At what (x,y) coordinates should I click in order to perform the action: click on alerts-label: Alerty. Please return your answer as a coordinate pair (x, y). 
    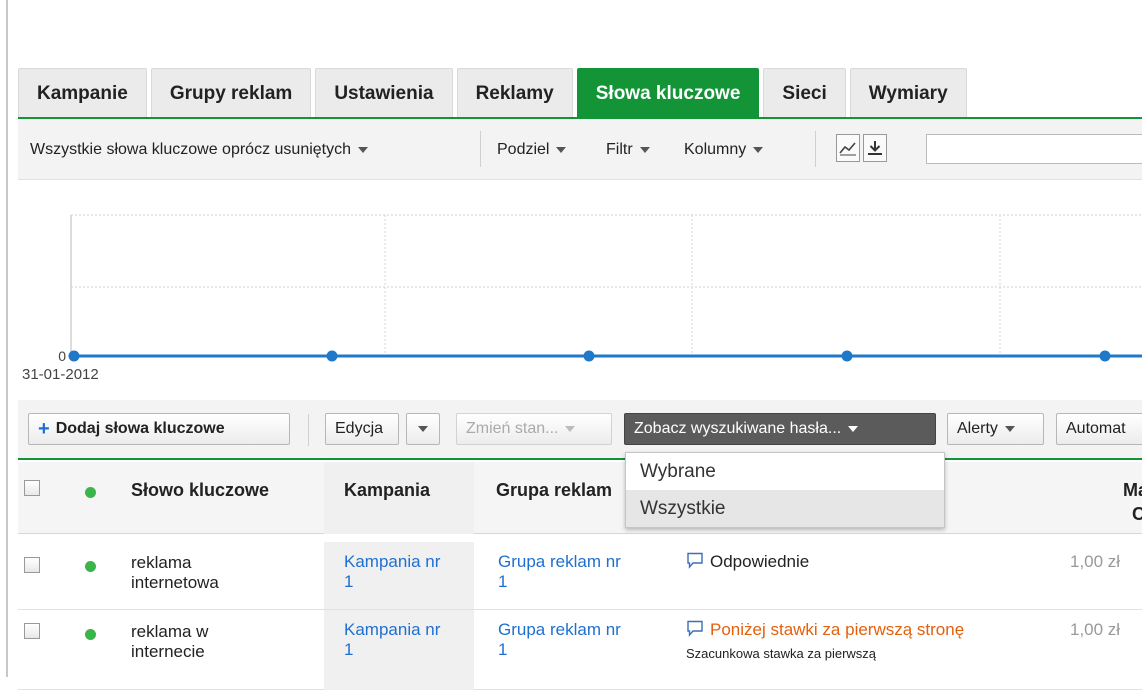
    Looking at the image, I should click on (977, 428).